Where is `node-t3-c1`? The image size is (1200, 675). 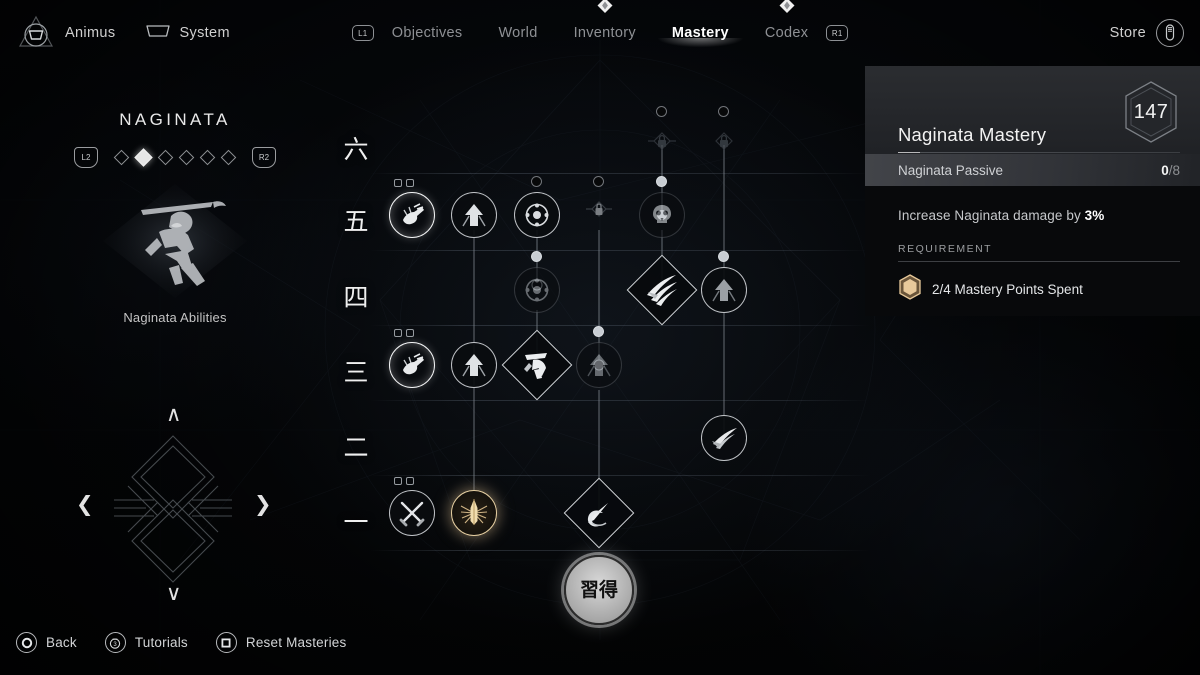 node-t3-c1 is located at coordinates (412, 358).